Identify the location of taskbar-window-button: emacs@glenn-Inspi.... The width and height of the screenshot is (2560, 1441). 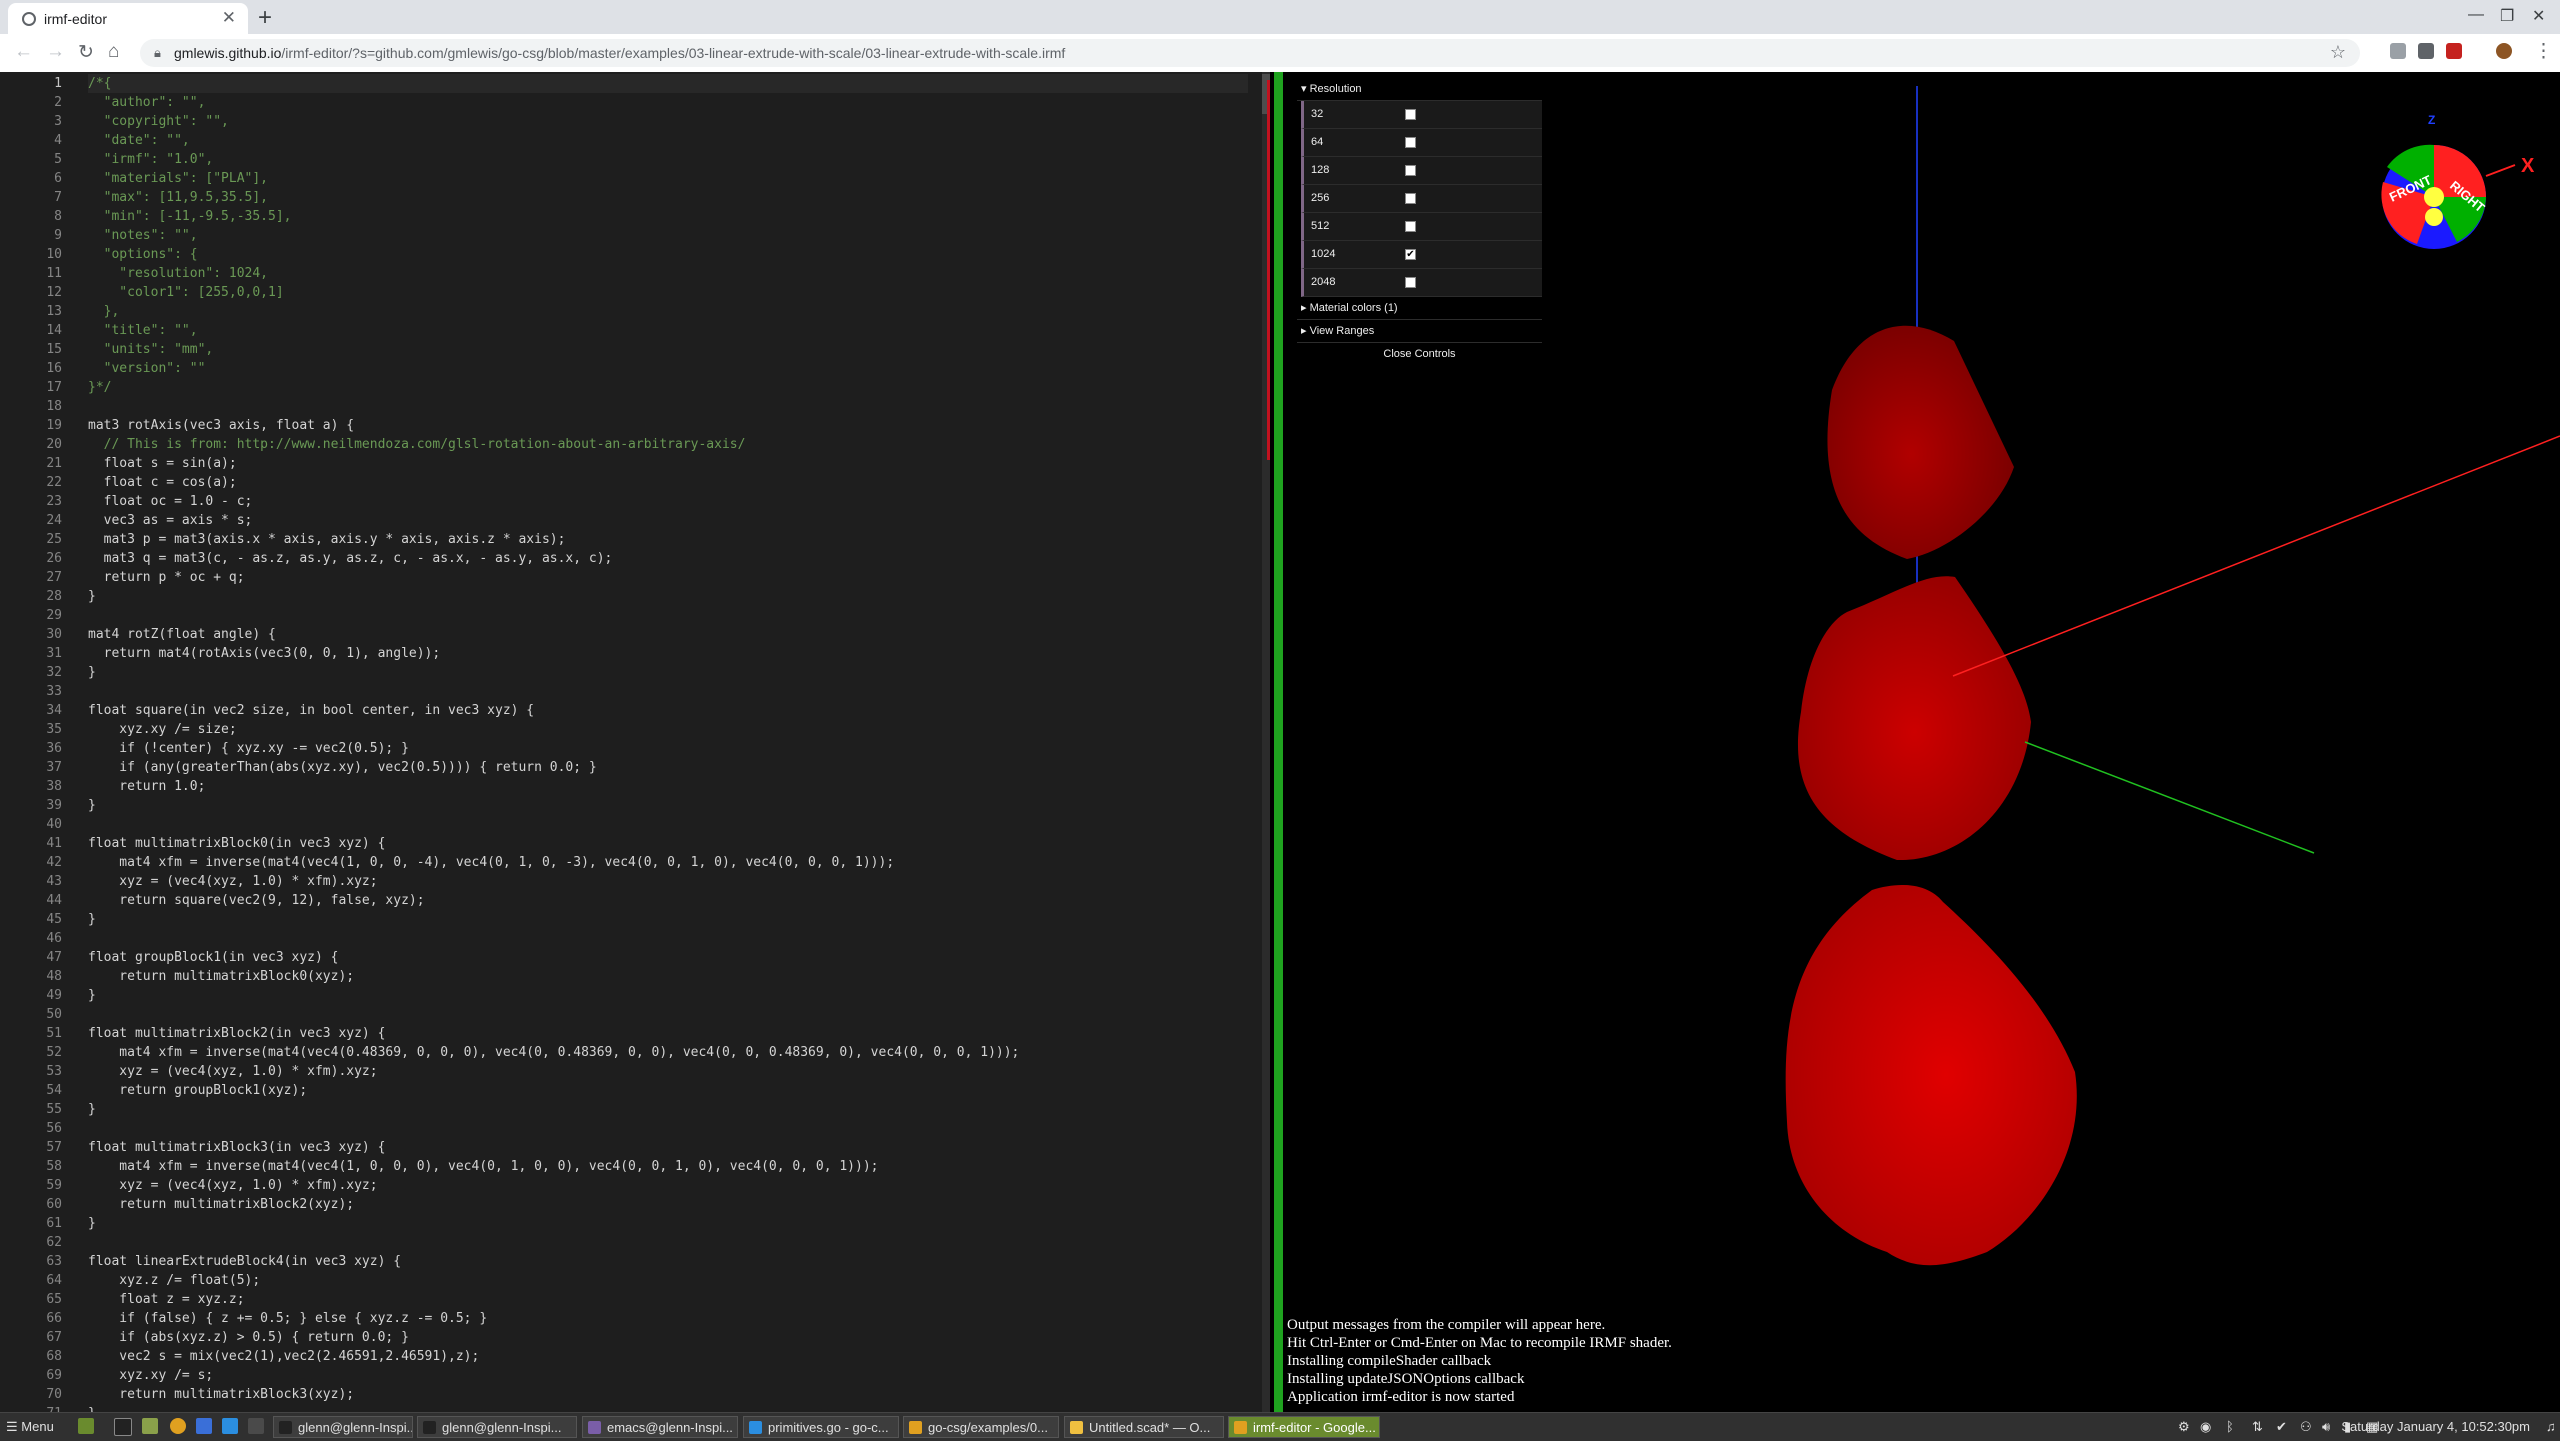
(660, 1427).